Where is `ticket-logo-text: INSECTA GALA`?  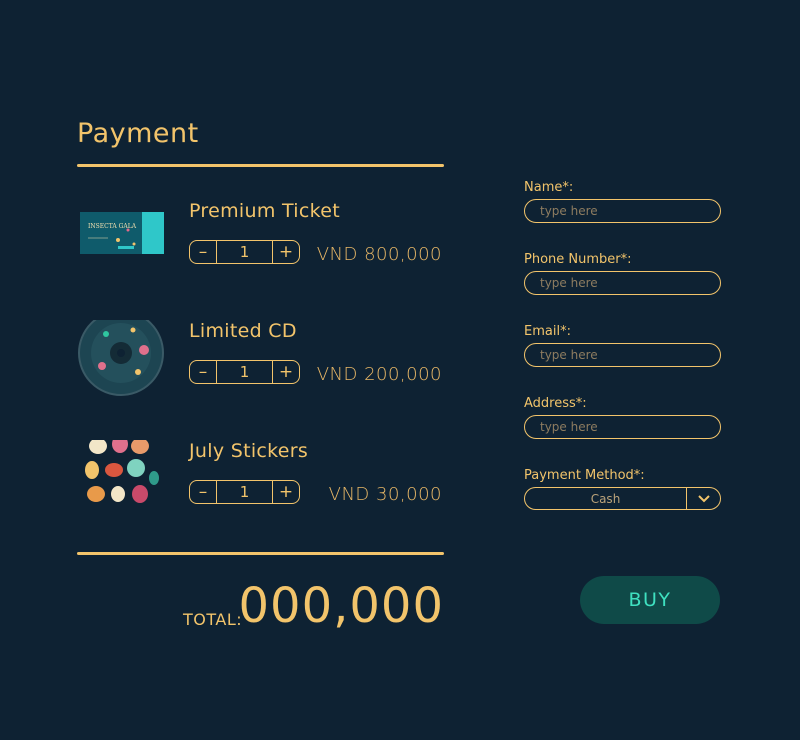 ticket-logo-text: INSECTA GALA is located at coordinates (112, 226).